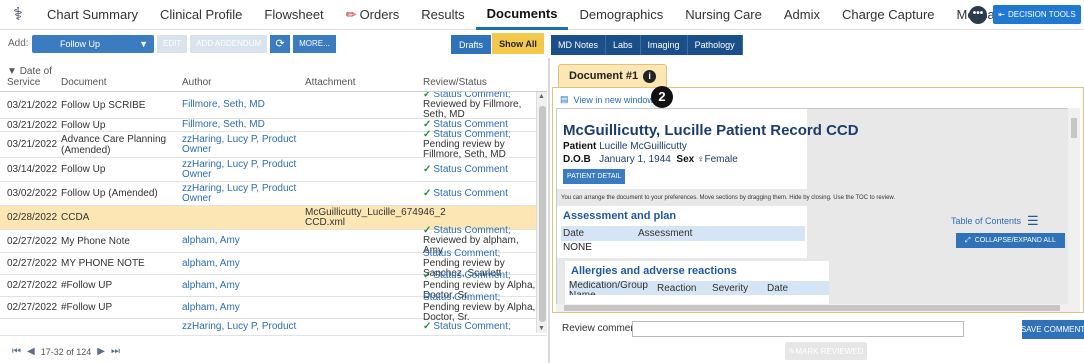 The height and width of the screenshot is (363, 1084). Describe the element at coordinates (778, 288) in the screenshot. I see `allergies-col-date: Date` at that location.